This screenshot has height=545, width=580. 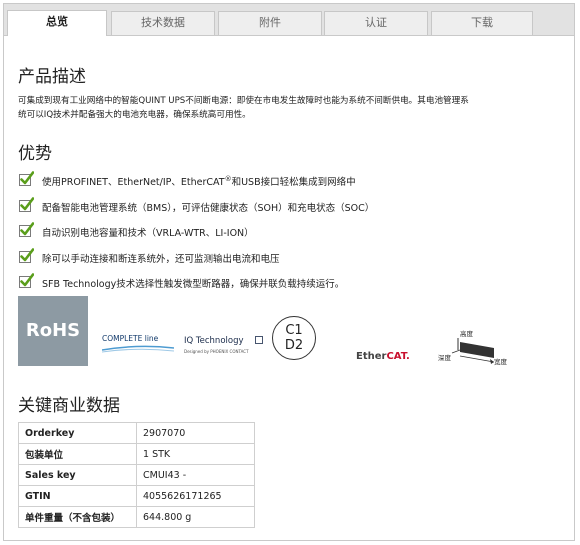 I want to click on ethercat-text-ether: Ether, so click(x=371, y=356).